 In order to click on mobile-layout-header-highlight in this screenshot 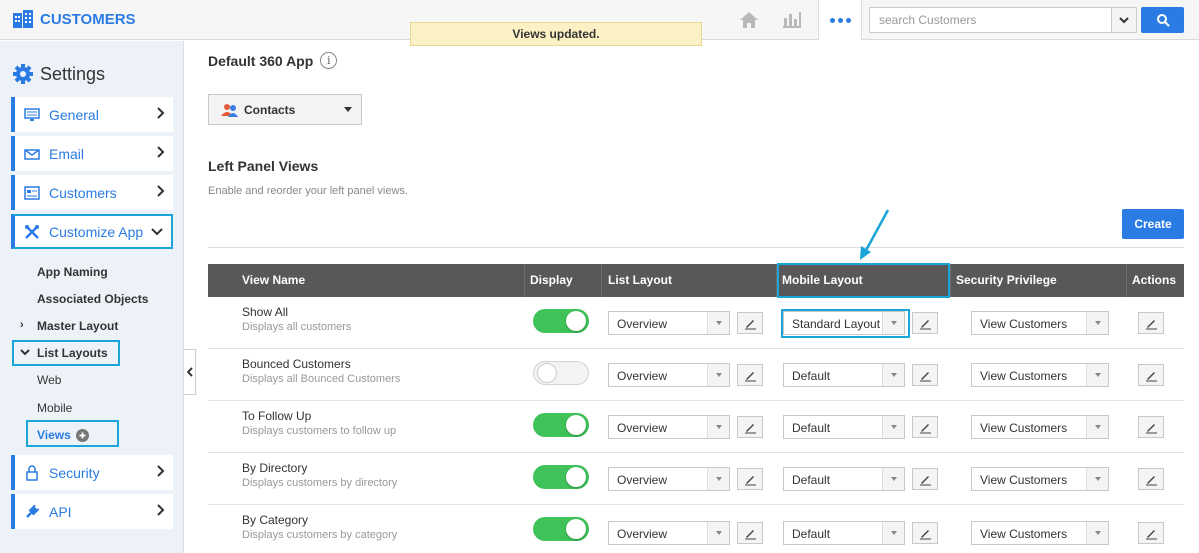, I will do `click(863, 280)`.